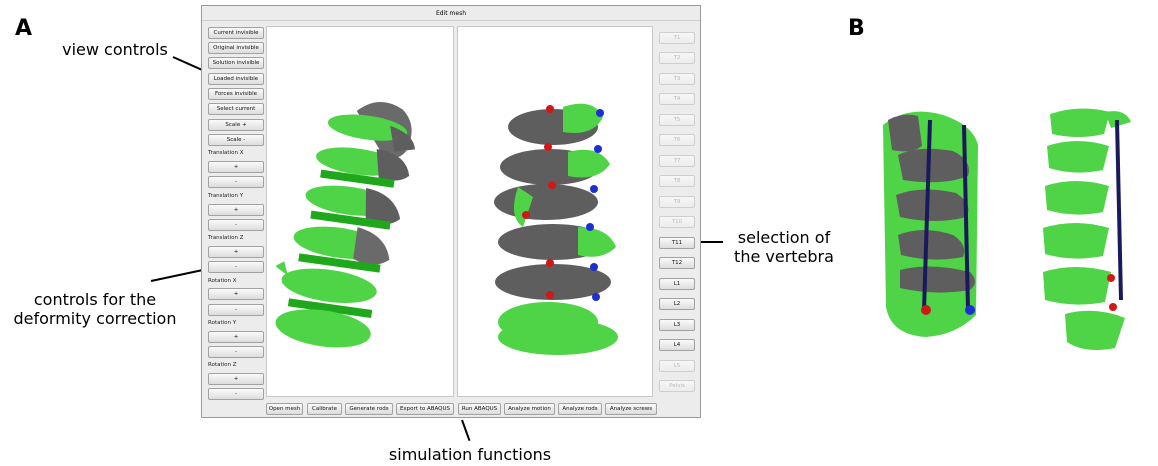 The image size is (1158, 466). Describe the element at coordinates (345, 225) in the screenshot. I see `spine-model-original` at that location.